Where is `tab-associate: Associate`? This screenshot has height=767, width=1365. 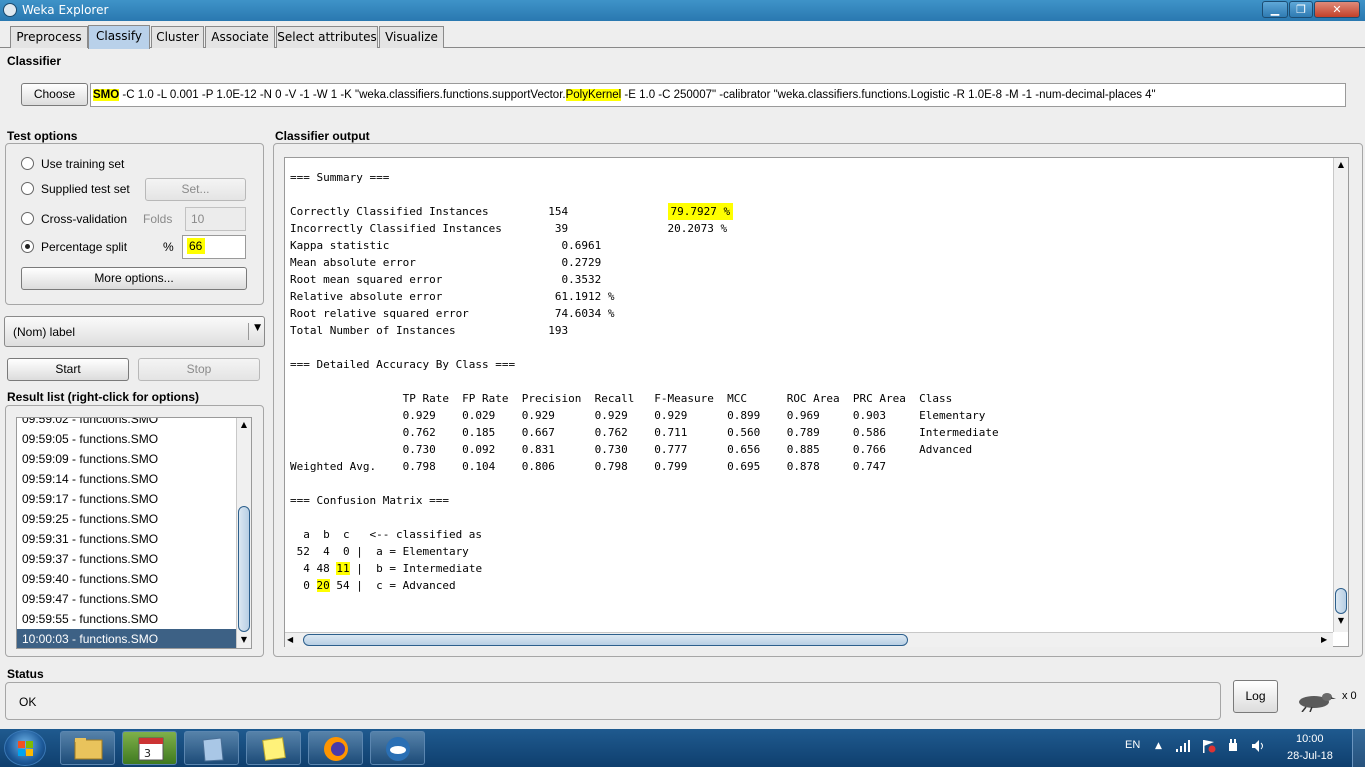
tab-associate: Associate is located at coordinates (240, 37).